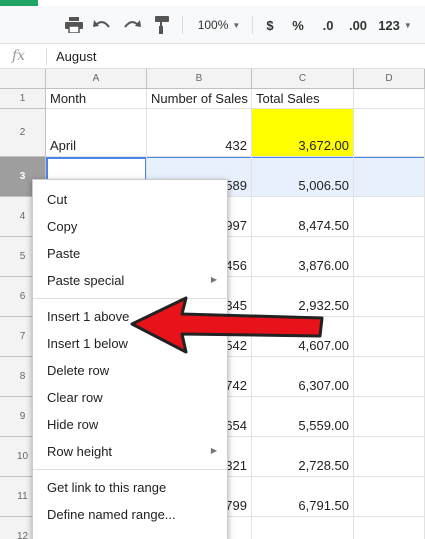 This screenshot has height=539, width=425. I want to click on fx-icon: fx, so click(19, 56).